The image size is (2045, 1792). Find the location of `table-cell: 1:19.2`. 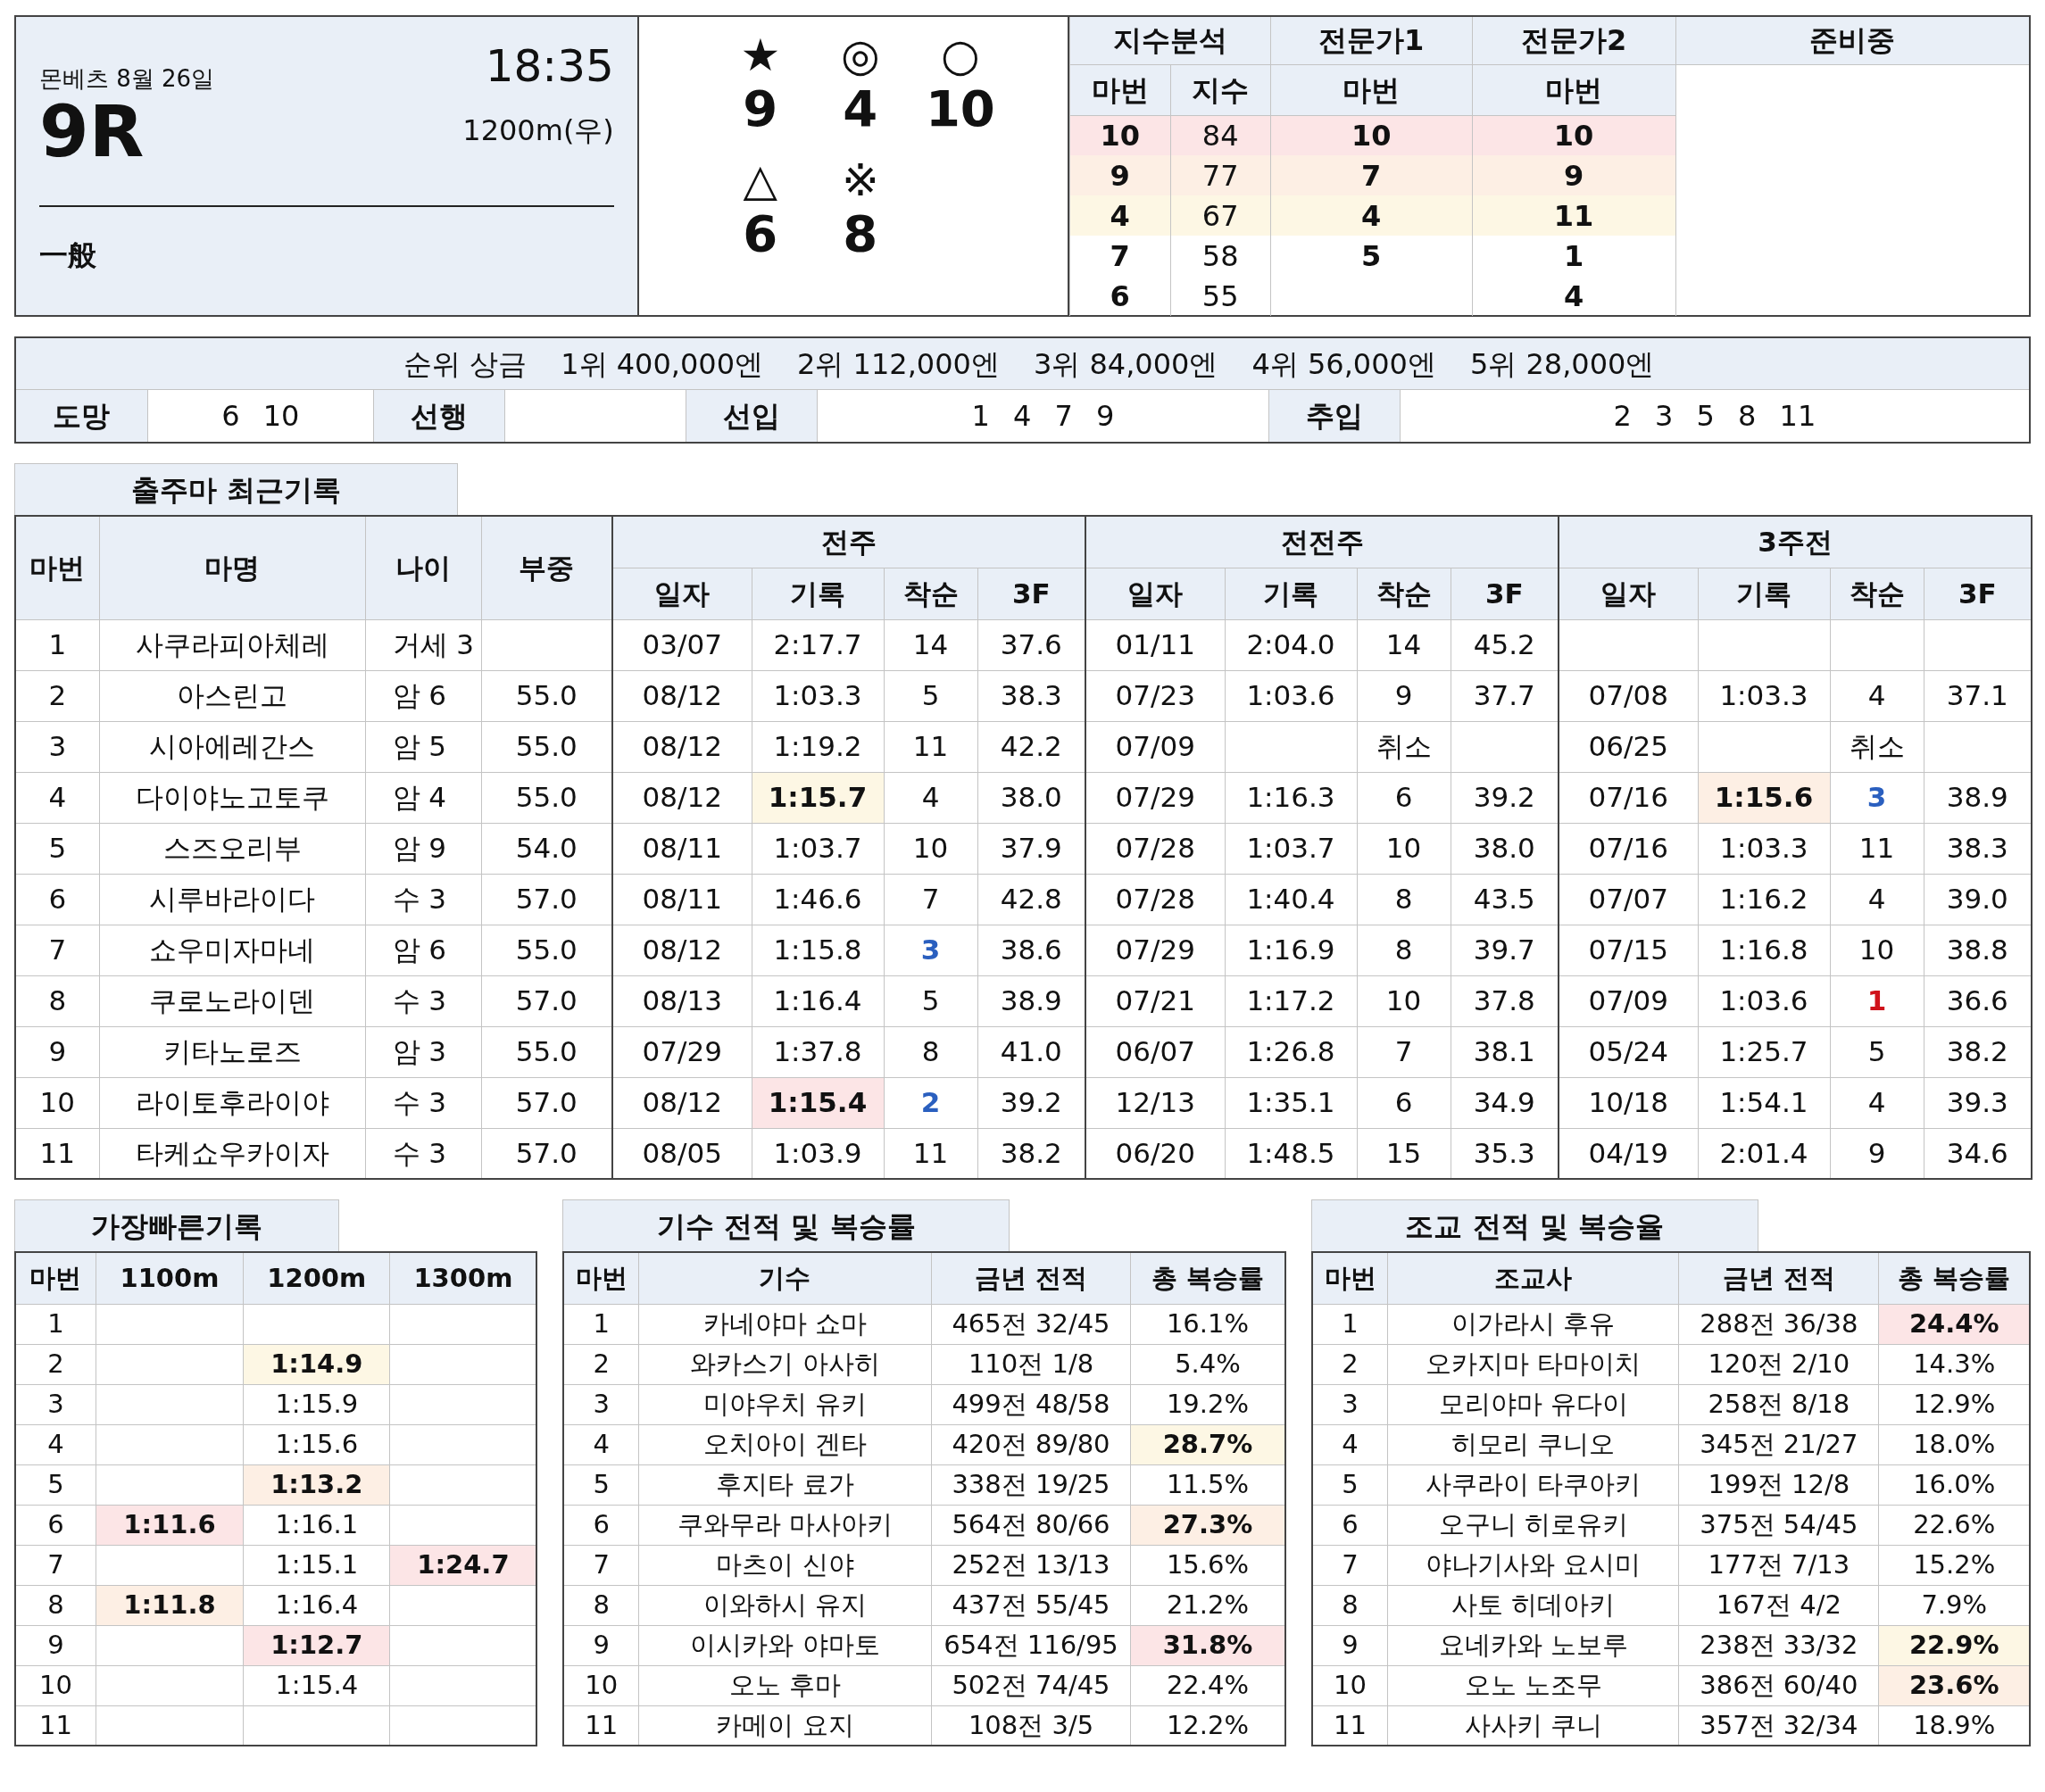

table-cell: 1:19.2 is located at coordinates (818, 746).